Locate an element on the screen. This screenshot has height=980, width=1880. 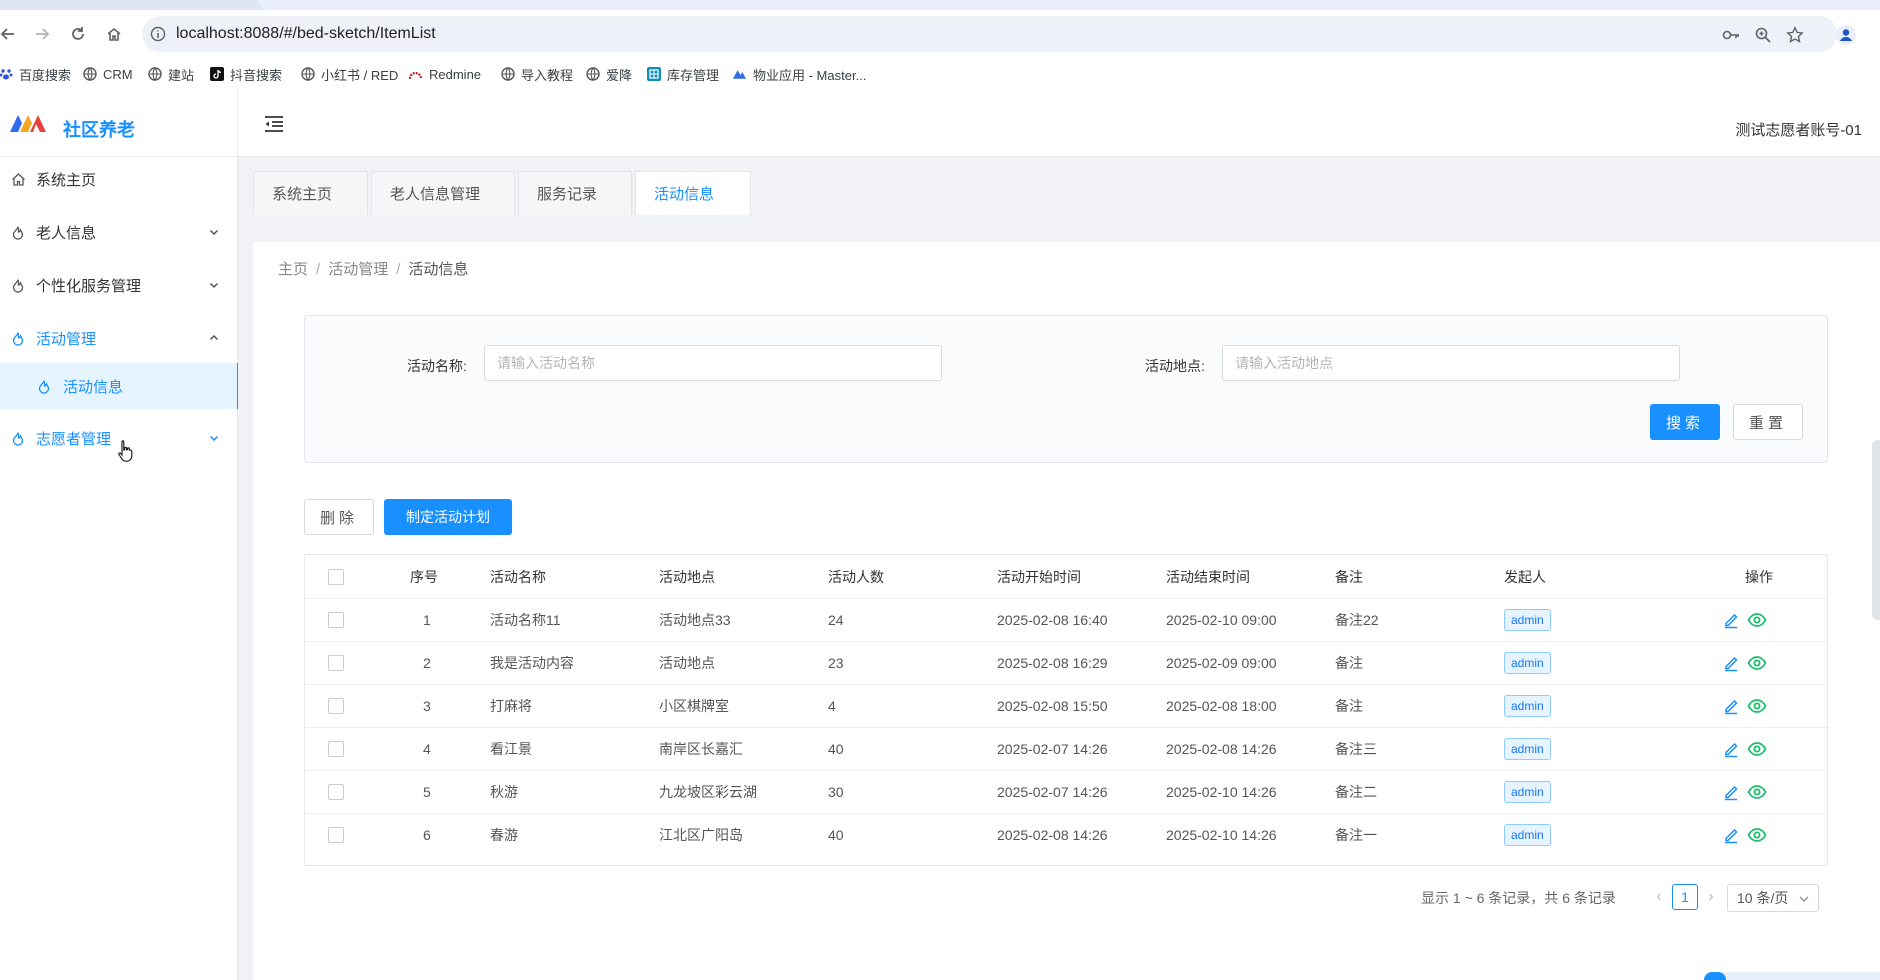
prev-page-icon: ‹ is located at coordinates (1659, 897).